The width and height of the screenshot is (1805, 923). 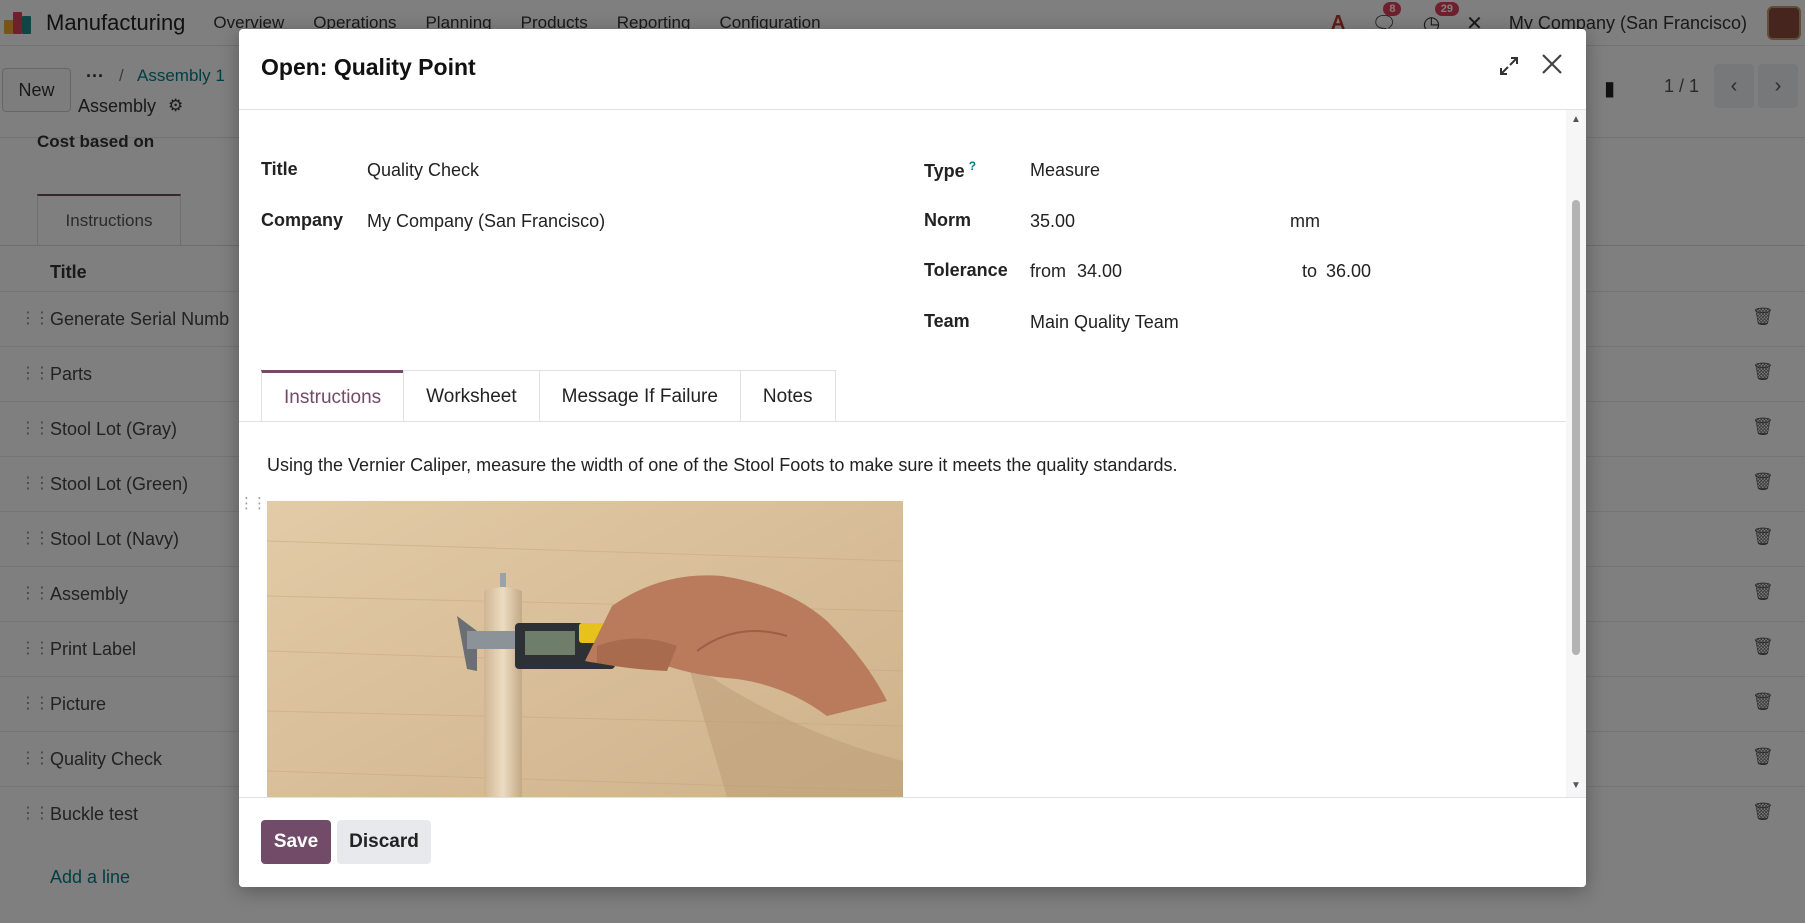 What do you see at coordinates (912, 69) in the screenshot?
I see `dialog-header: Open: Quality Point` at bounding box center [912, 69].